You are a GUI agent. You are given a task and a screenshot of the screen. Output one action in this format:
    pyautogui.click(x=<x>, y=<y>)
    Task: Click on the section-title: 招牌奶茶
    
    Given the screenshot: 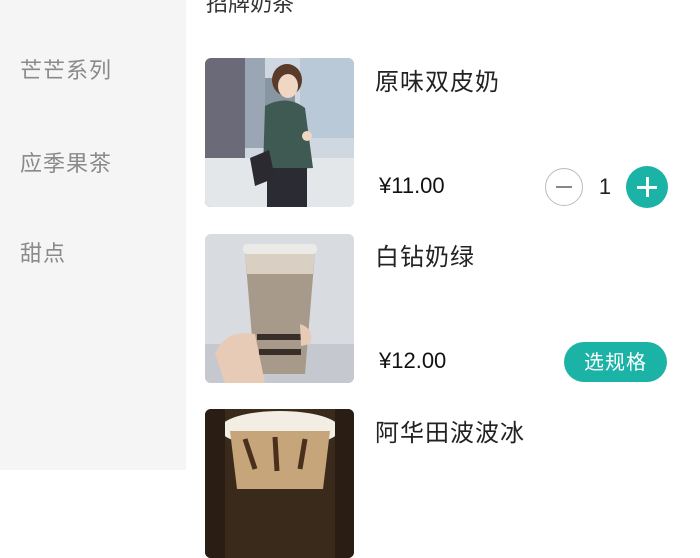 What is the action you would take?
    pyautogui.click(x=250, y=8)
    